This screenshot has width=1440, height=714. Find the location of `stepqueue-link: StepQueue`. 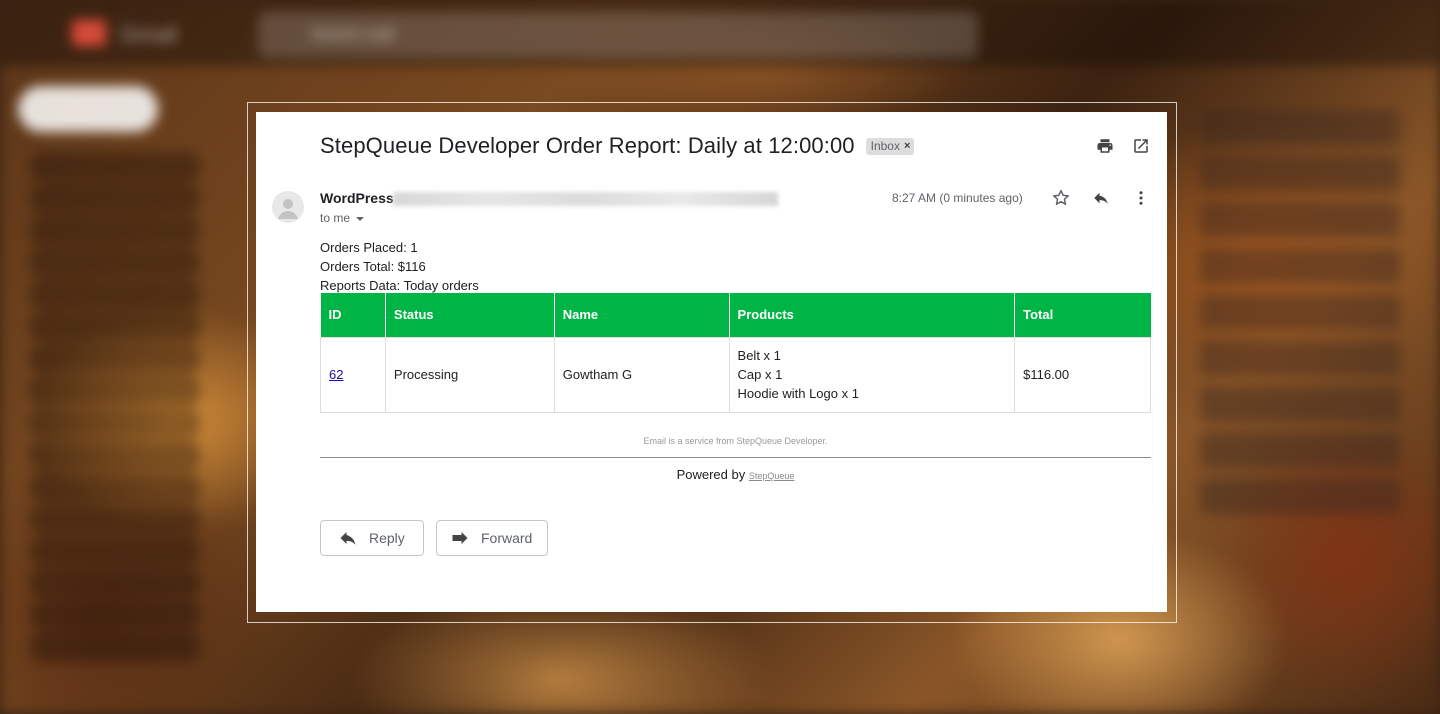

stepqueue-link: StepQueue is located at coordinates (772, 476).